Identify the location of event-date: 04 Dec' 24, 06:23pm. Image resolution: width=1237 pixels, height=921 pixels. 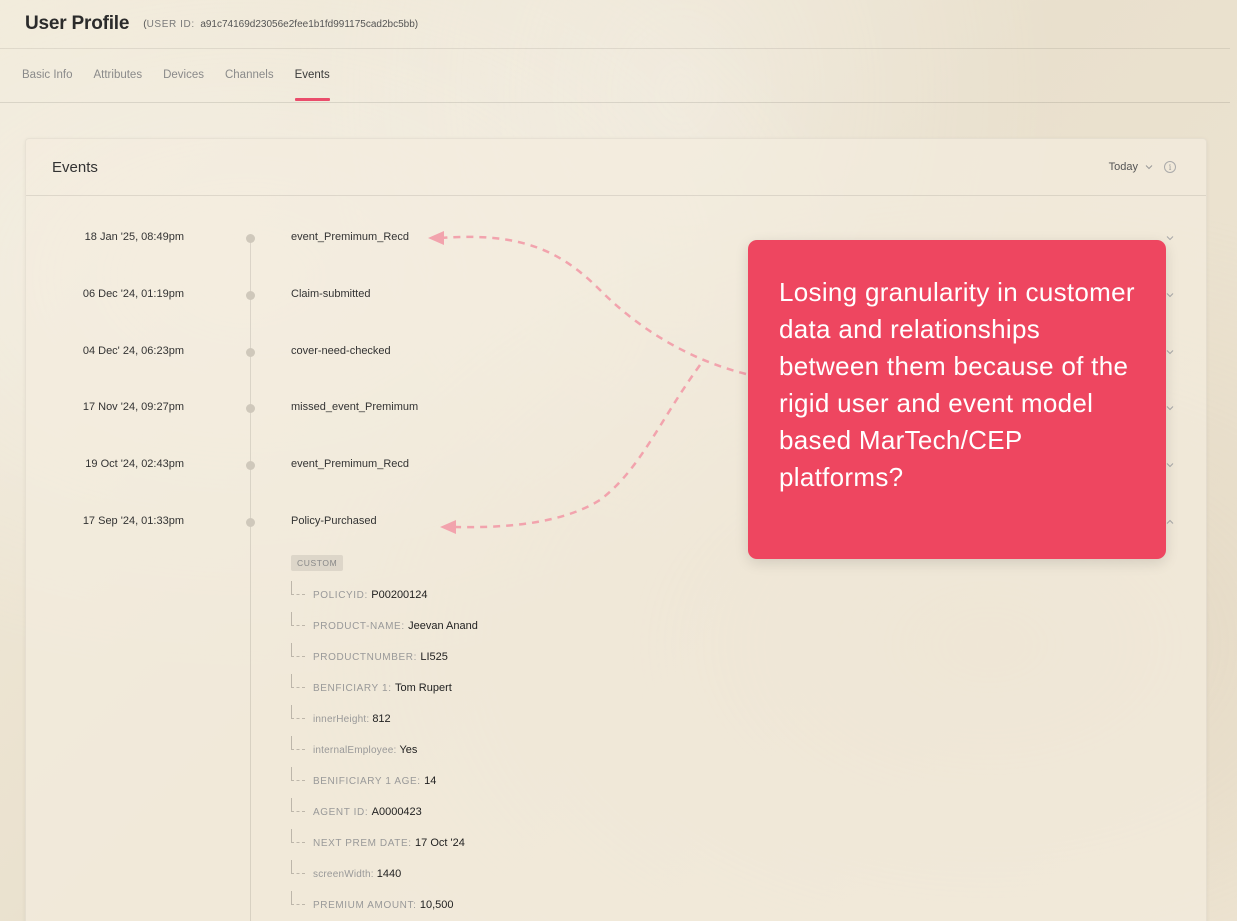
(133, 351).